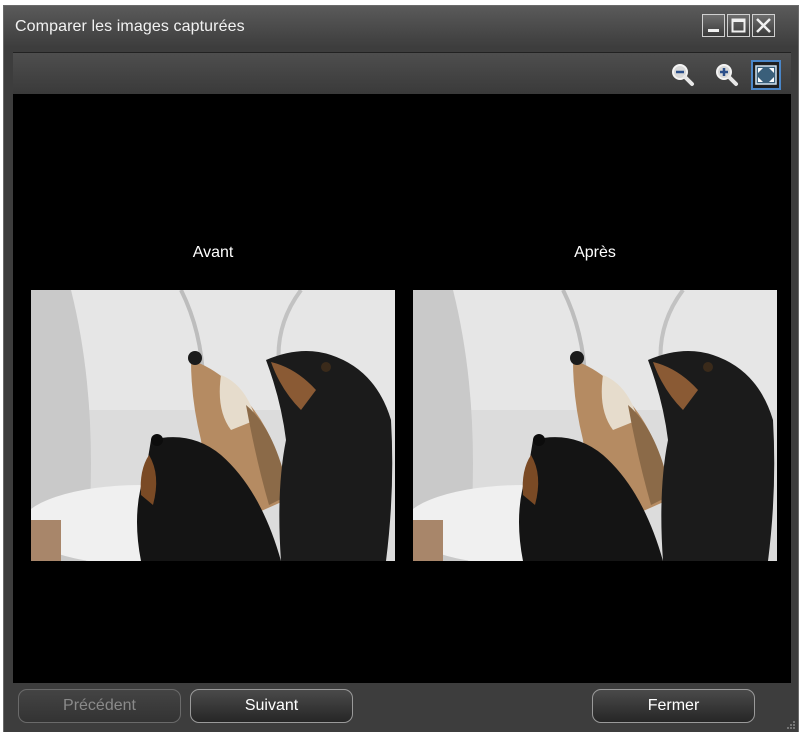 Image resolution: width=803 pixels, height=737 pixels. I want to click on next-button: Suivant, so click(271, 706).